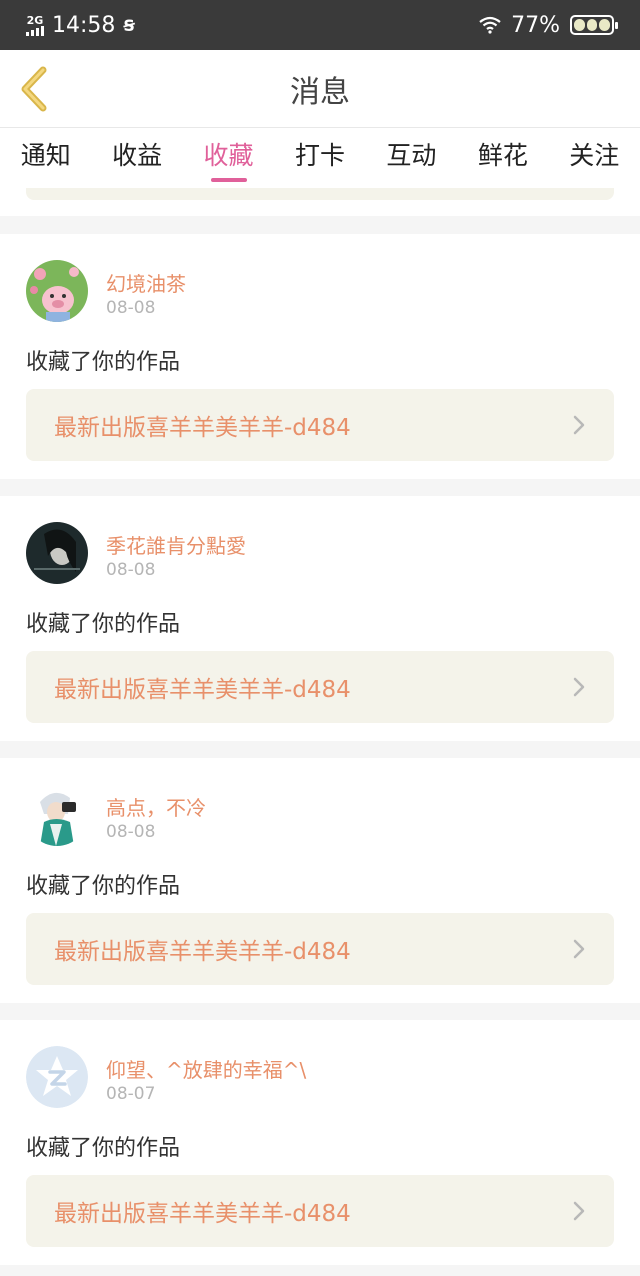  What do you see at coordinates (84, 25) in the screenshot?
I see `status-time: 14:58` at bounding box center [84, 25].